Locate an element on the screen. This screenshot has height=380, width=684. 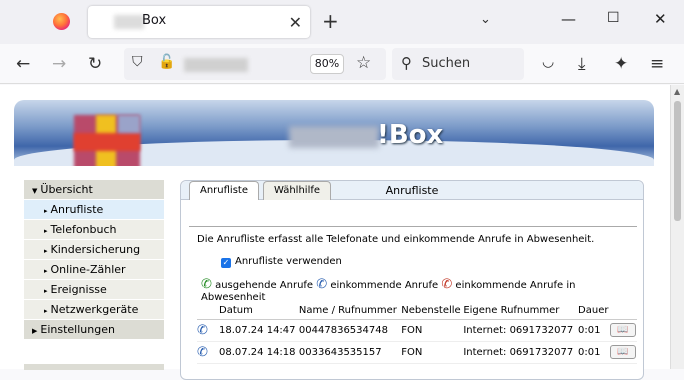
menu-label: Telefonbuch is located at coordinates (83, 229).